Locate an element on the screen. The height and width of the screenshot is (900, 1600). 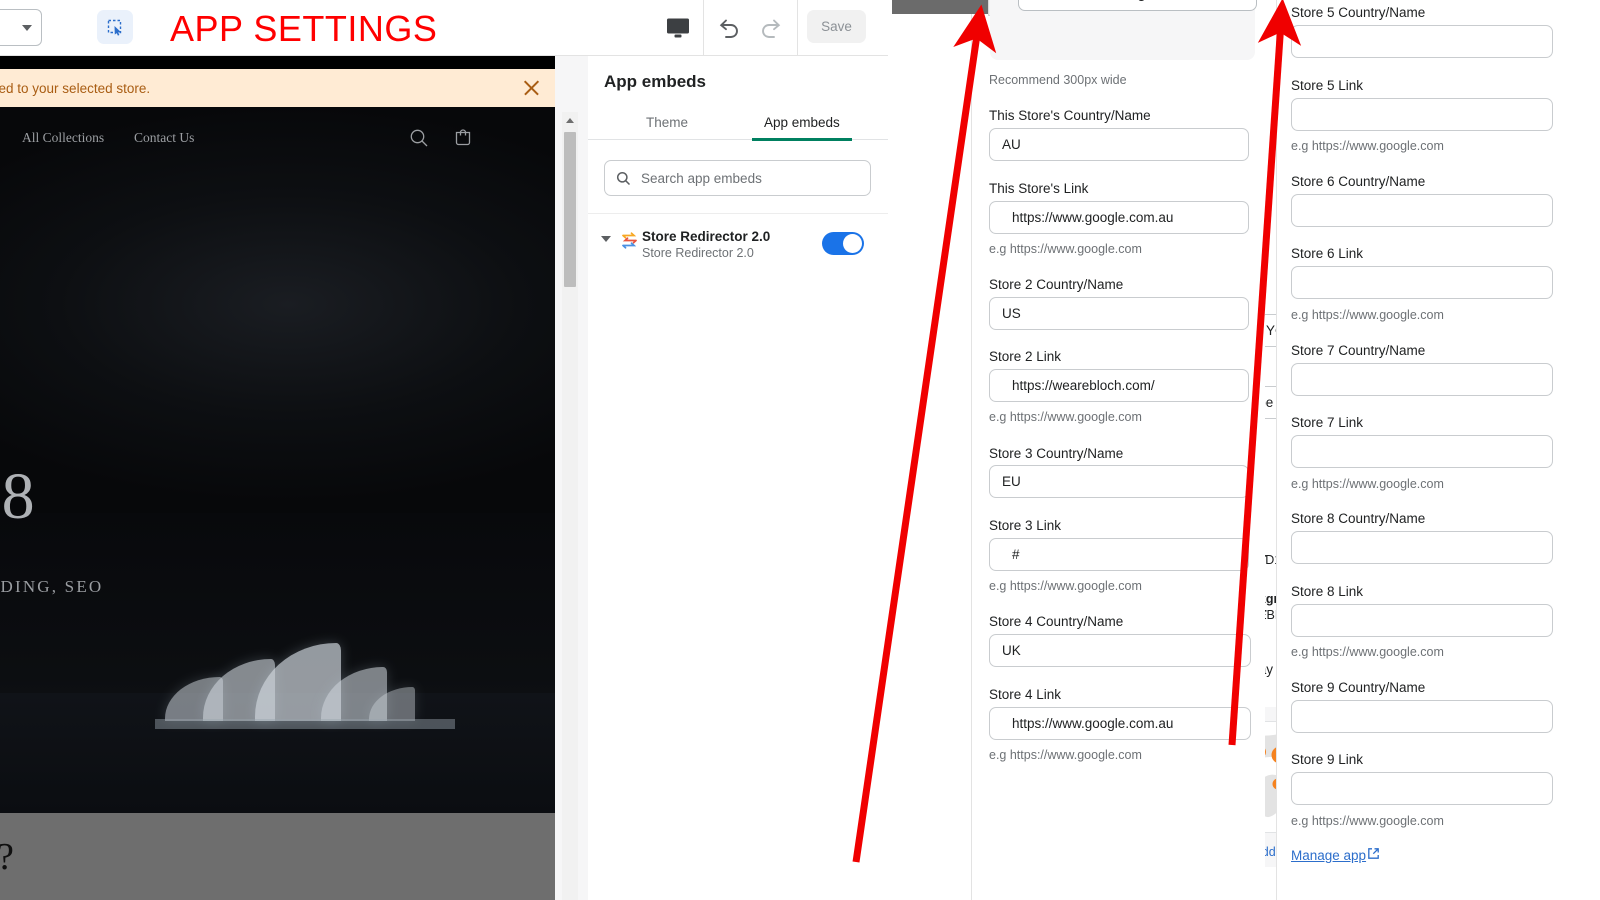
store-redirector-app-icon is located at coordinates (630, 241).